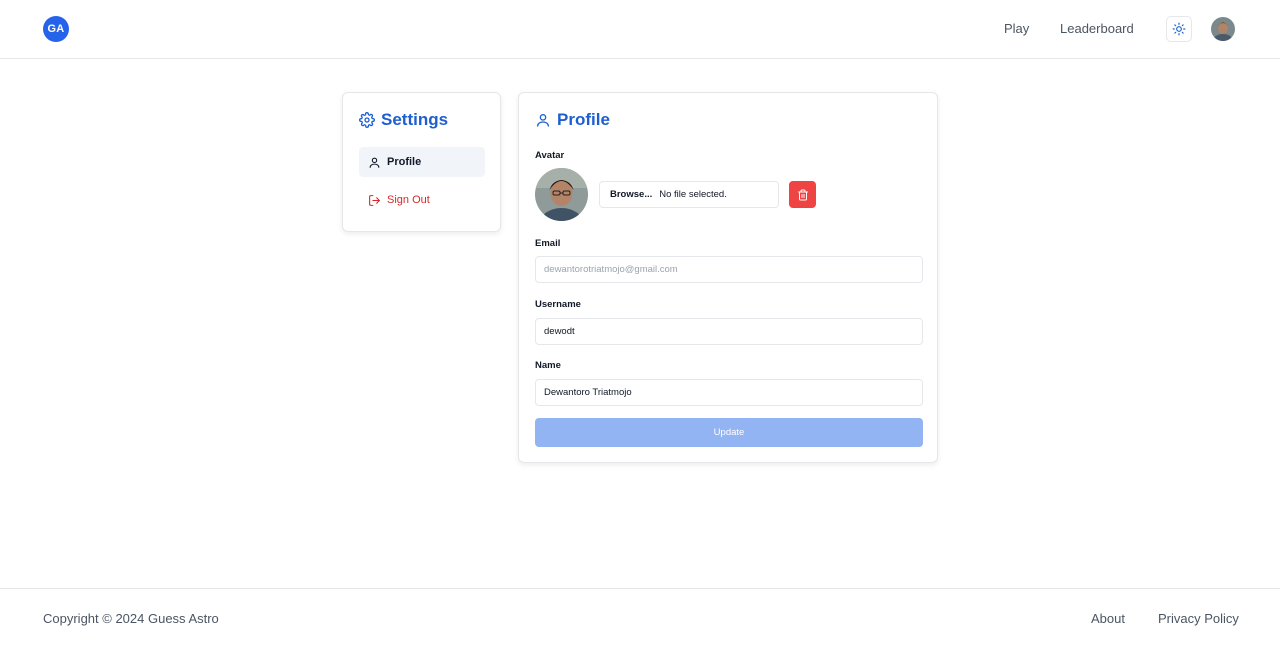  What do you see at coordinates (693, 194) in the screenshot?
I see `file-status-text: No file selected.` at bounding box center [693, 194].